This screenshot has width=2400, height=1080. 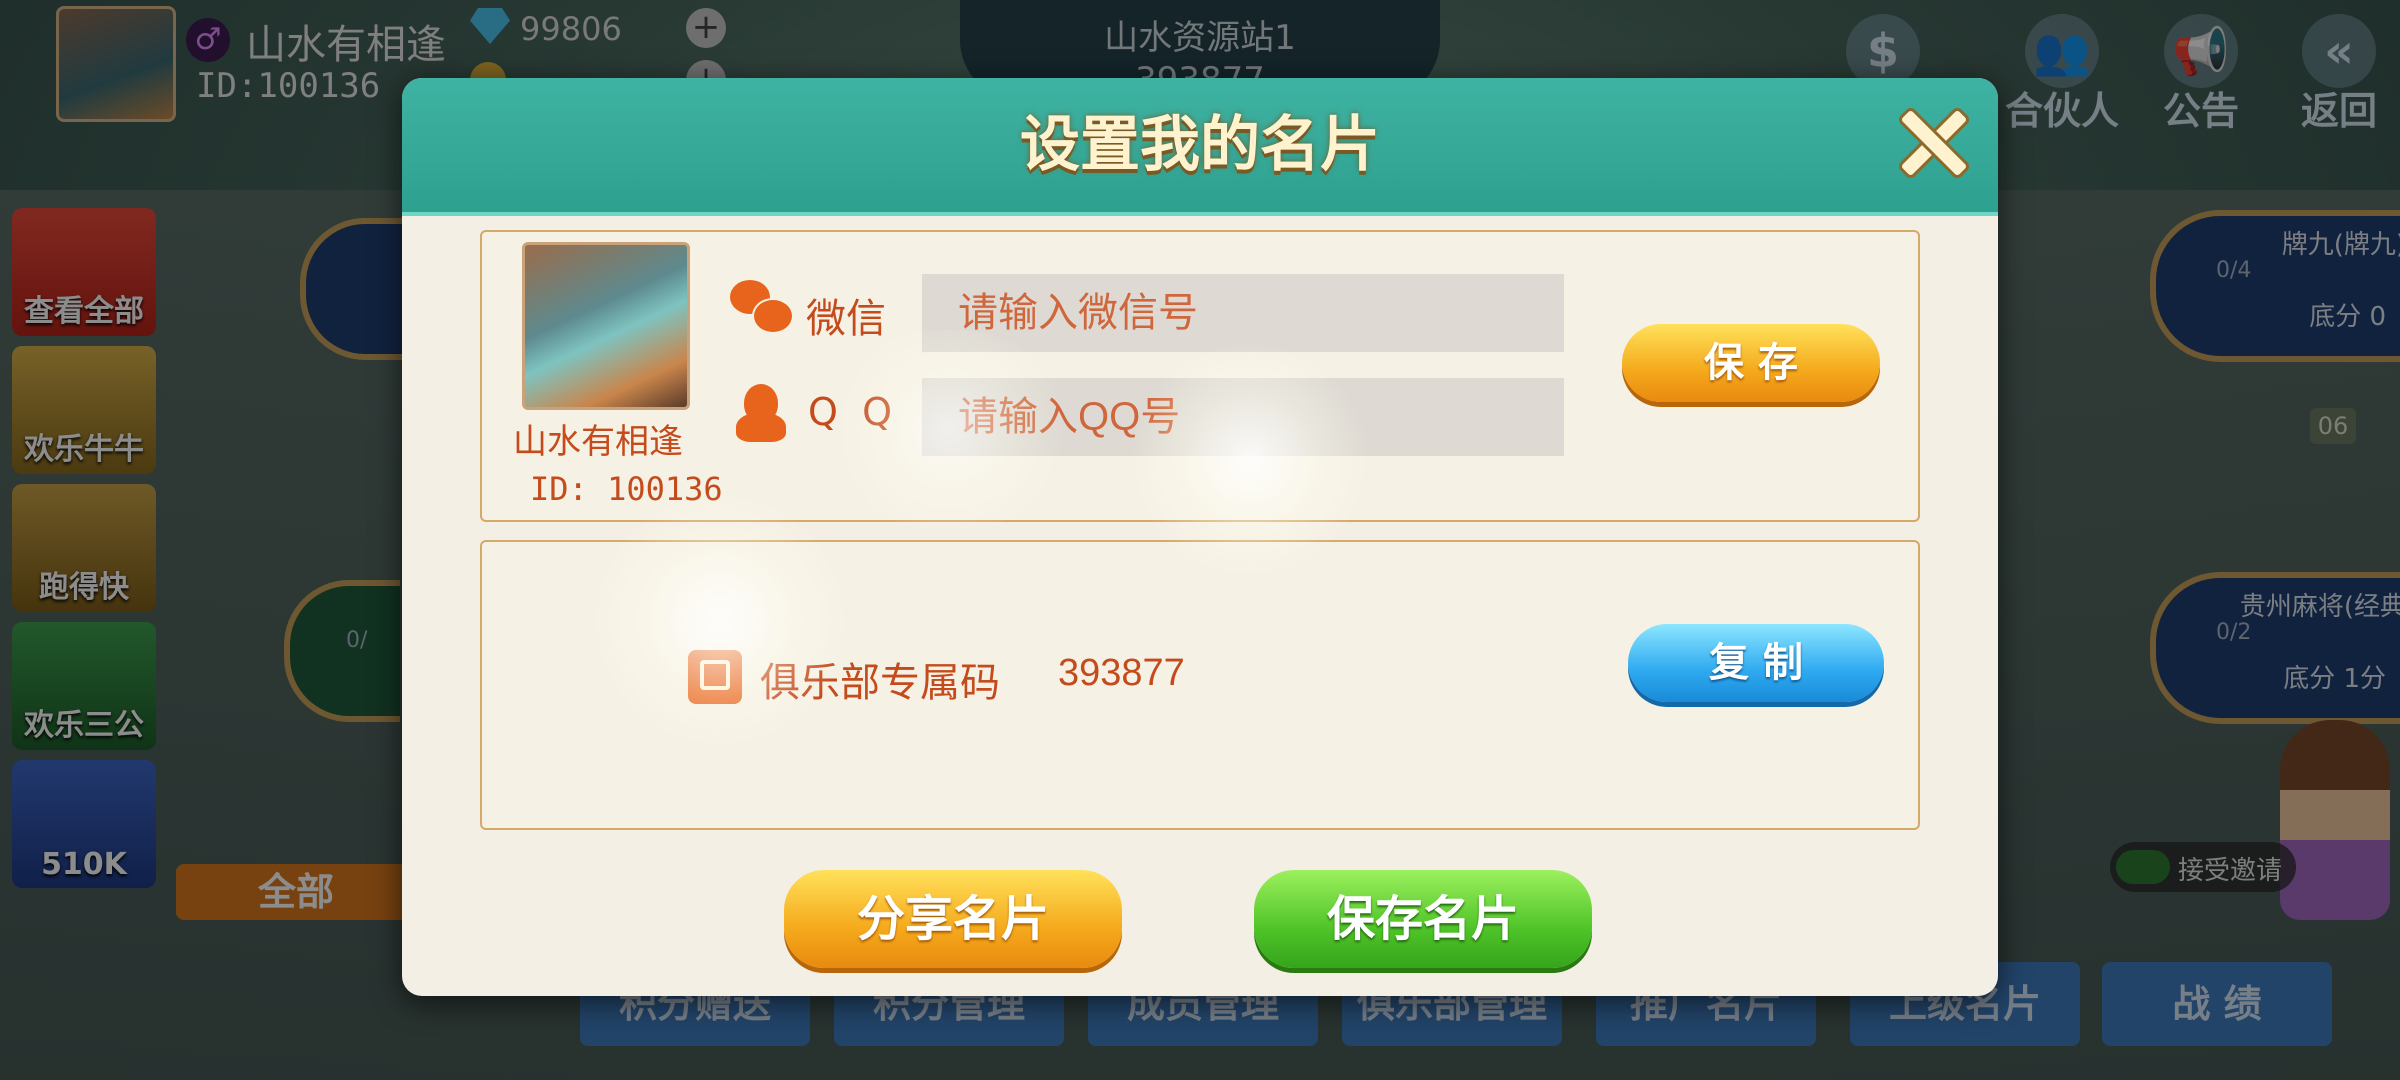 I want to click on wechat-icon, so click(x=762, y=308).